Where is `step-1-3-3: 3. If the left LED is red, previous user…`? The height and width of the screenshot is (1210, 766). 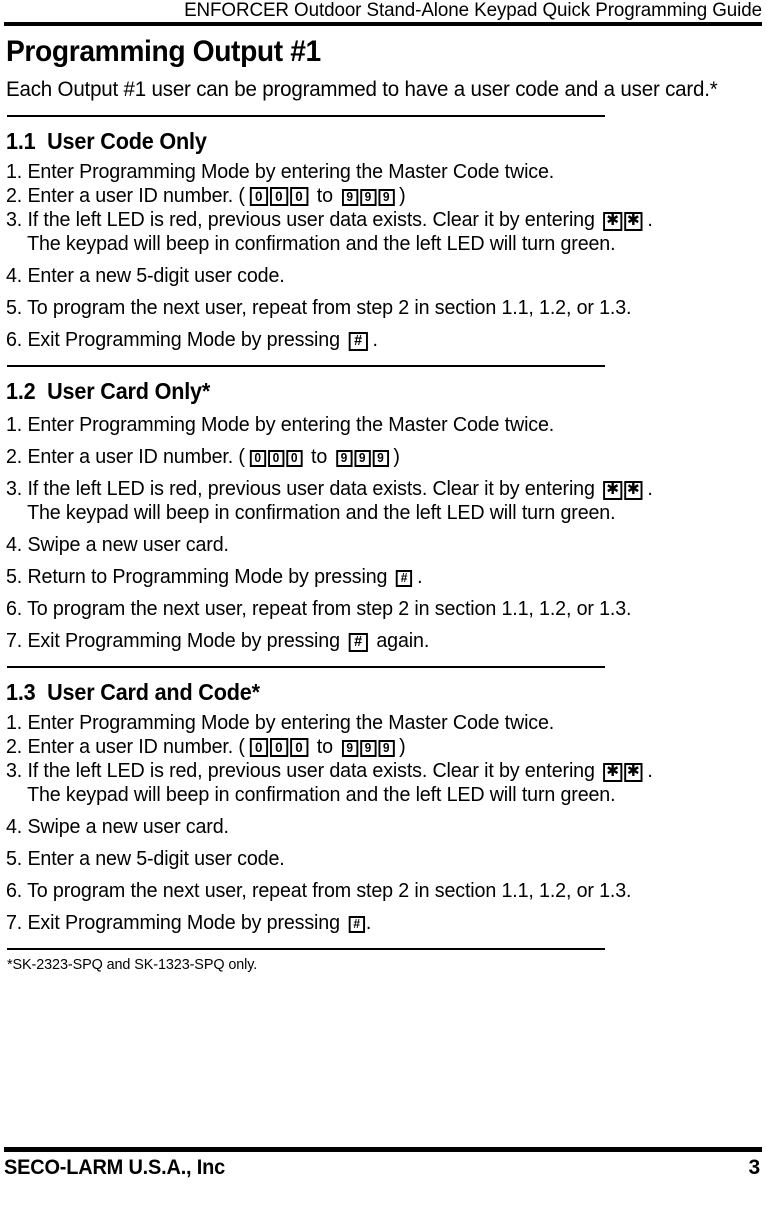
step-1-3-3: 3. If the left LED is red, previous user… is located at coordinates (369, 771).